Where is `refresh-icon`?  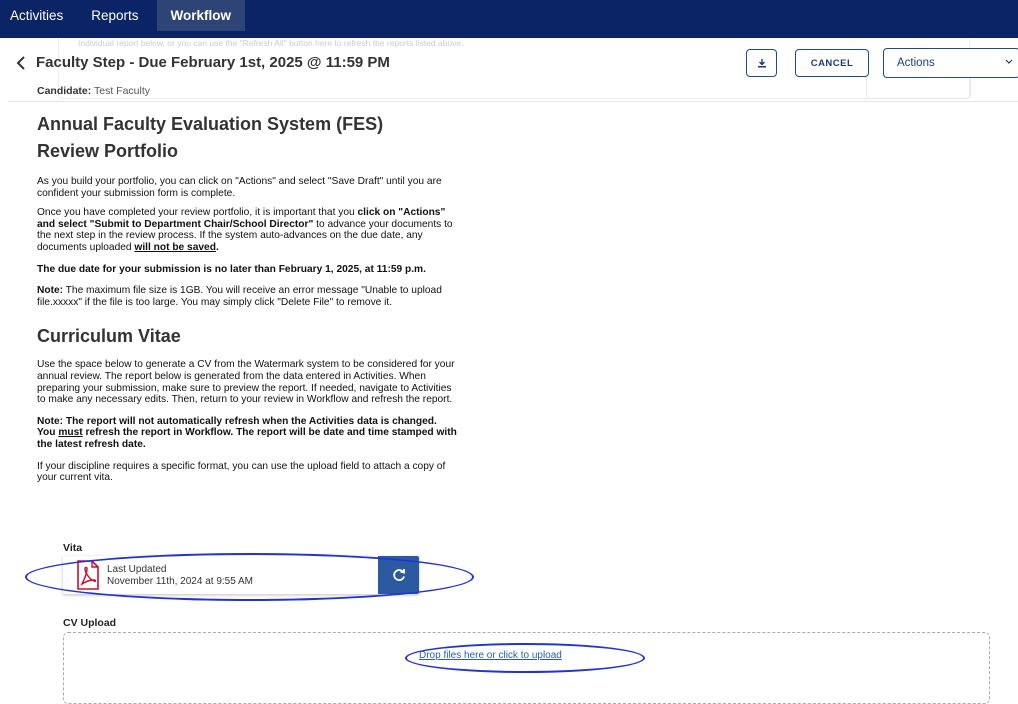 refresh-icon is located at coordinates (398, 575).